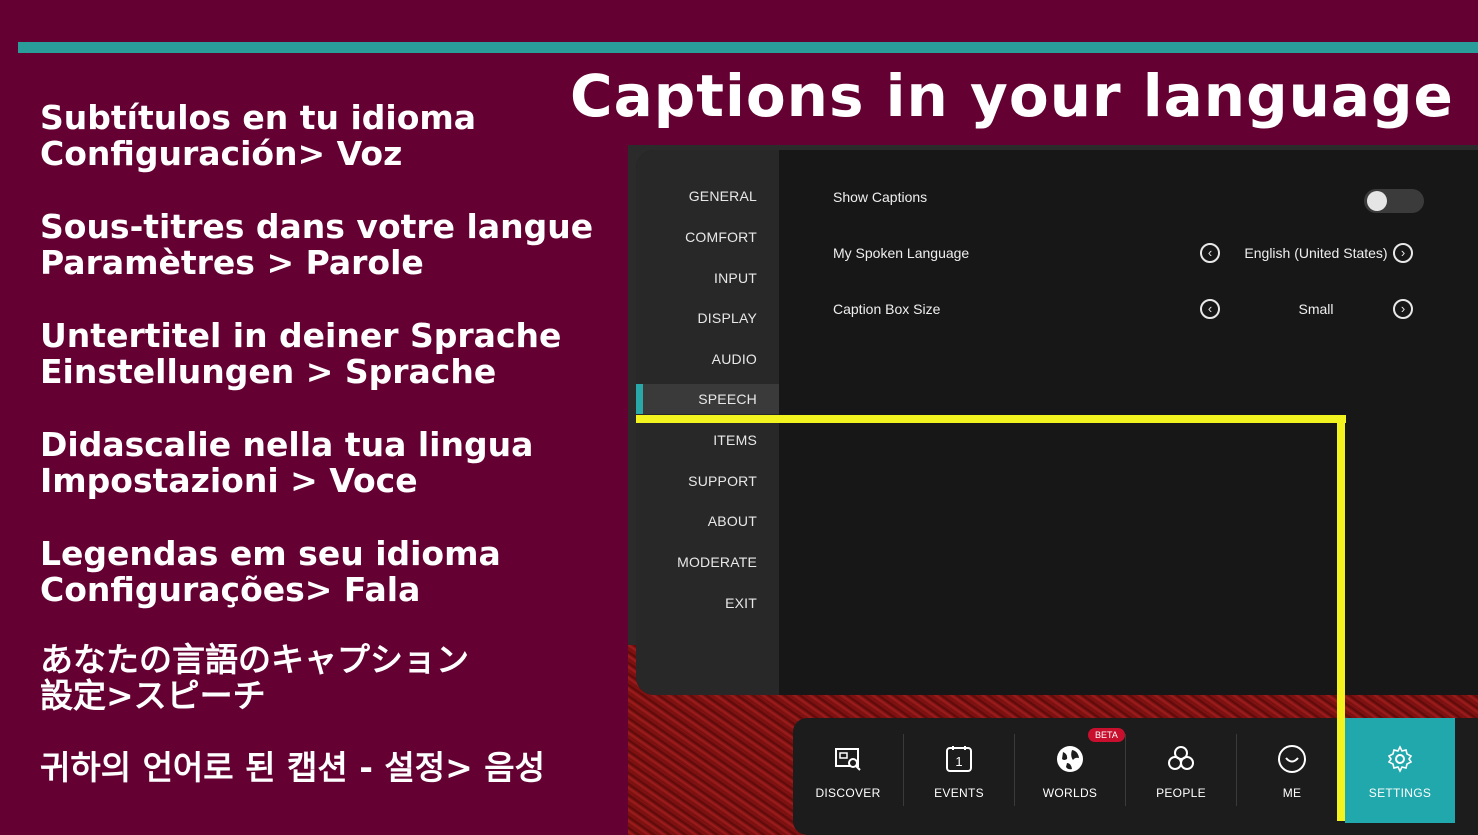  I want to click on toggle-knob, so click(1377, 201).